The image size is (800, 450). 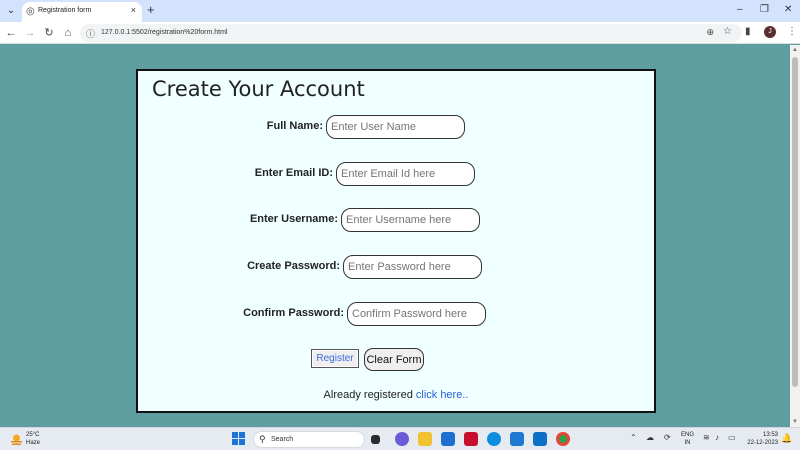 What do you see at coordinates (400, 11) in the screenshot?
I see `tab-strip: ⌄ ◎ Registration form × + – ❐ ✕` at bounding box center [400, 11].